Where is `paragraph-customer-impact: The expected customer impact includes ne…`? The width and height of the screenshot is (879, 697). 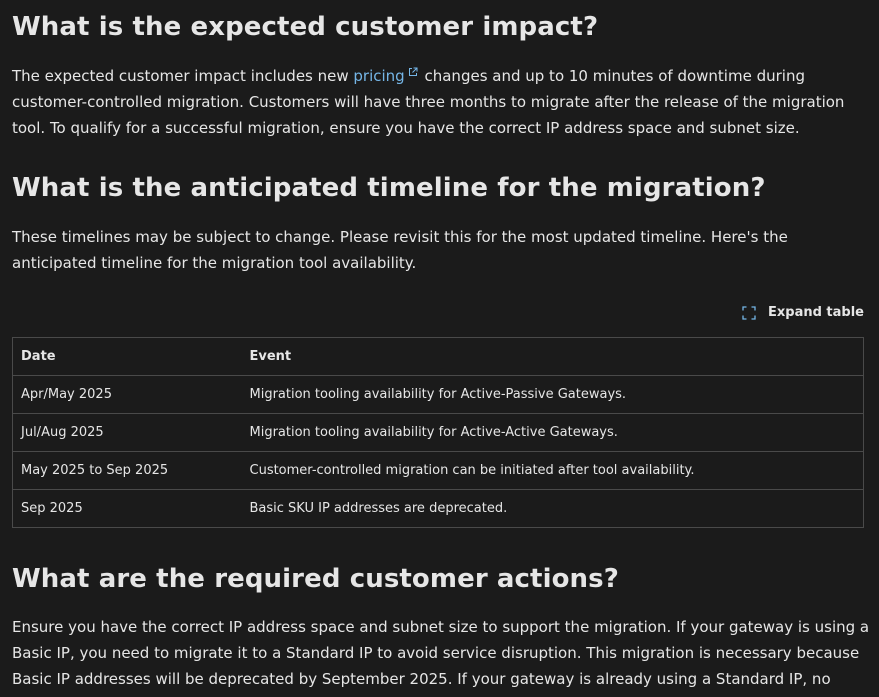
paragraph-customer-impact: The expected customer impact includes ne… is located at coordinates (440, 102).